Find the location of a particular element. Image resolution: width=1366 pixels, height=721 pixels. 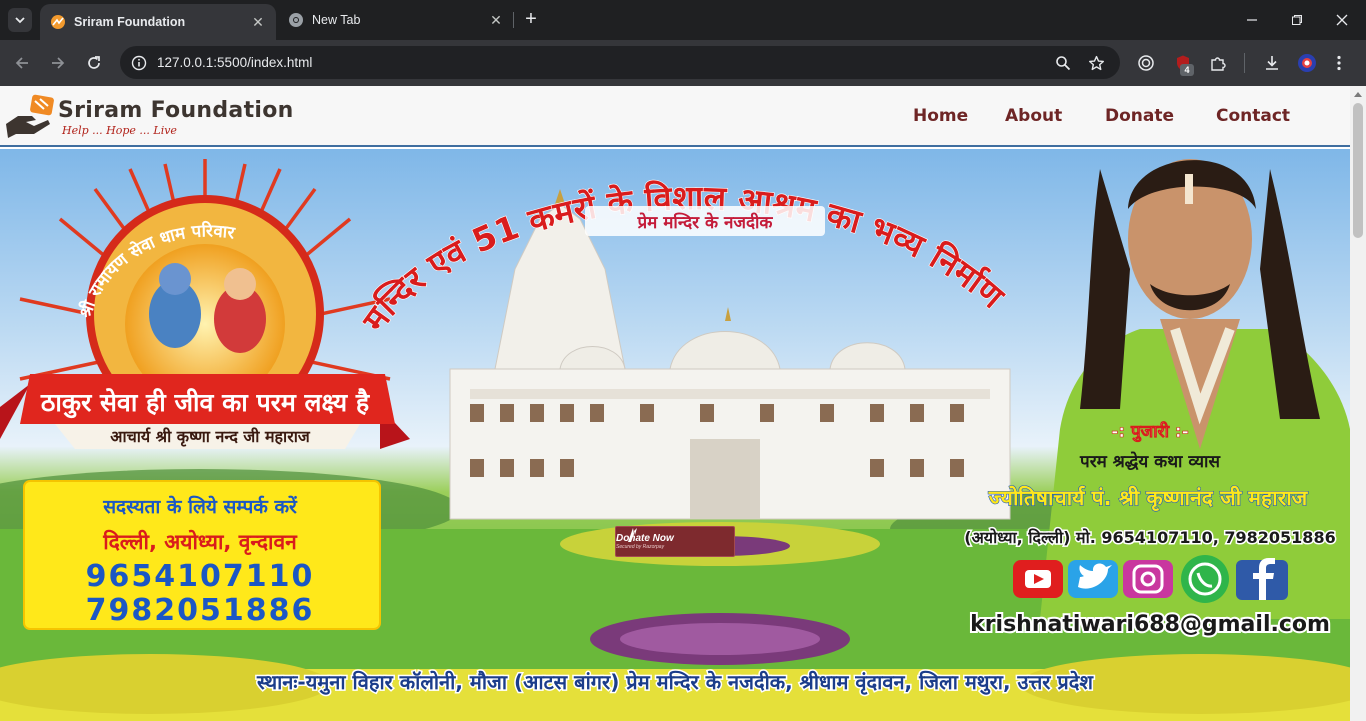

new-tab-button: + is located at coordinates (531, 20).